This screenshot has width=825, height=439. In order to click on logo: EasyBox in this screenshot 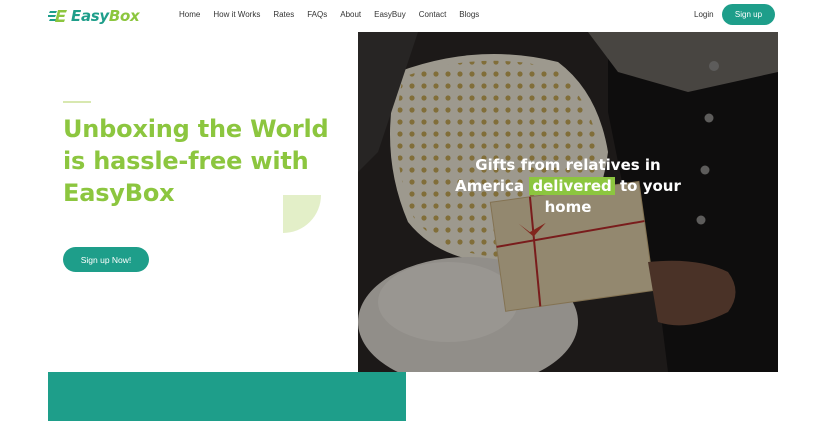, I will do `click(94, 16)`.